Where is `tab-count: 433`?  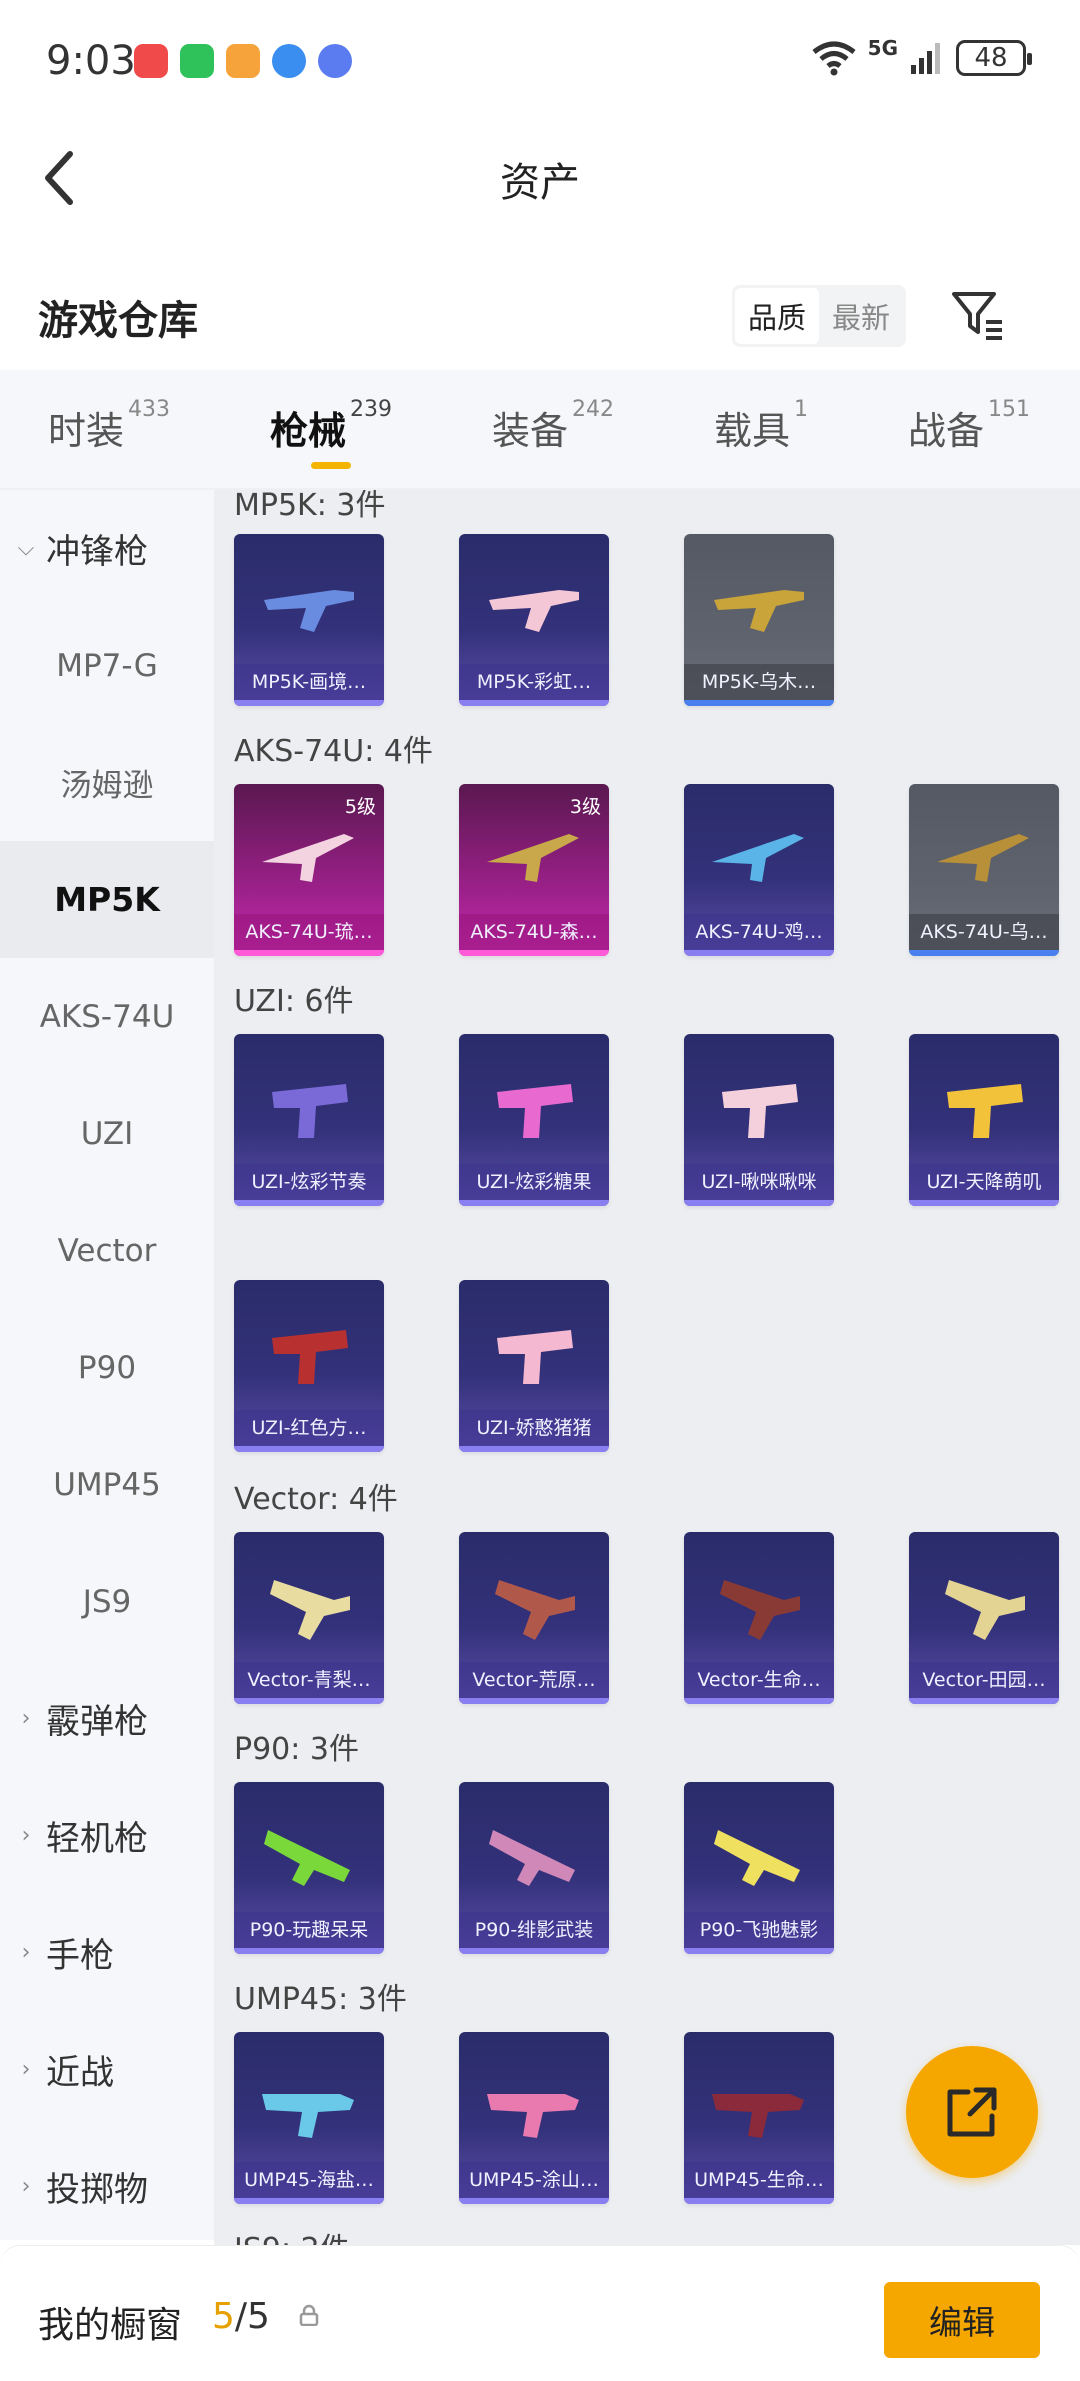 tab-count: 433 is located at coordinates (149, 410).